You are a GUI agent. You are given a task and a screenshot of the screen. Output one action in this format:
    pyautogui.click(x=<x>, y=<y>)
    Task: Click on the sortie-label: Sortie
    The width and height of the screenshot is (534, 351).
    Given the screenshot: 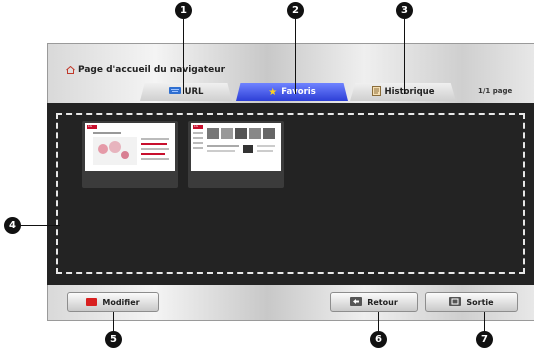 What is the action you would take?
    pyautogui.click(x=480, y=302)
    